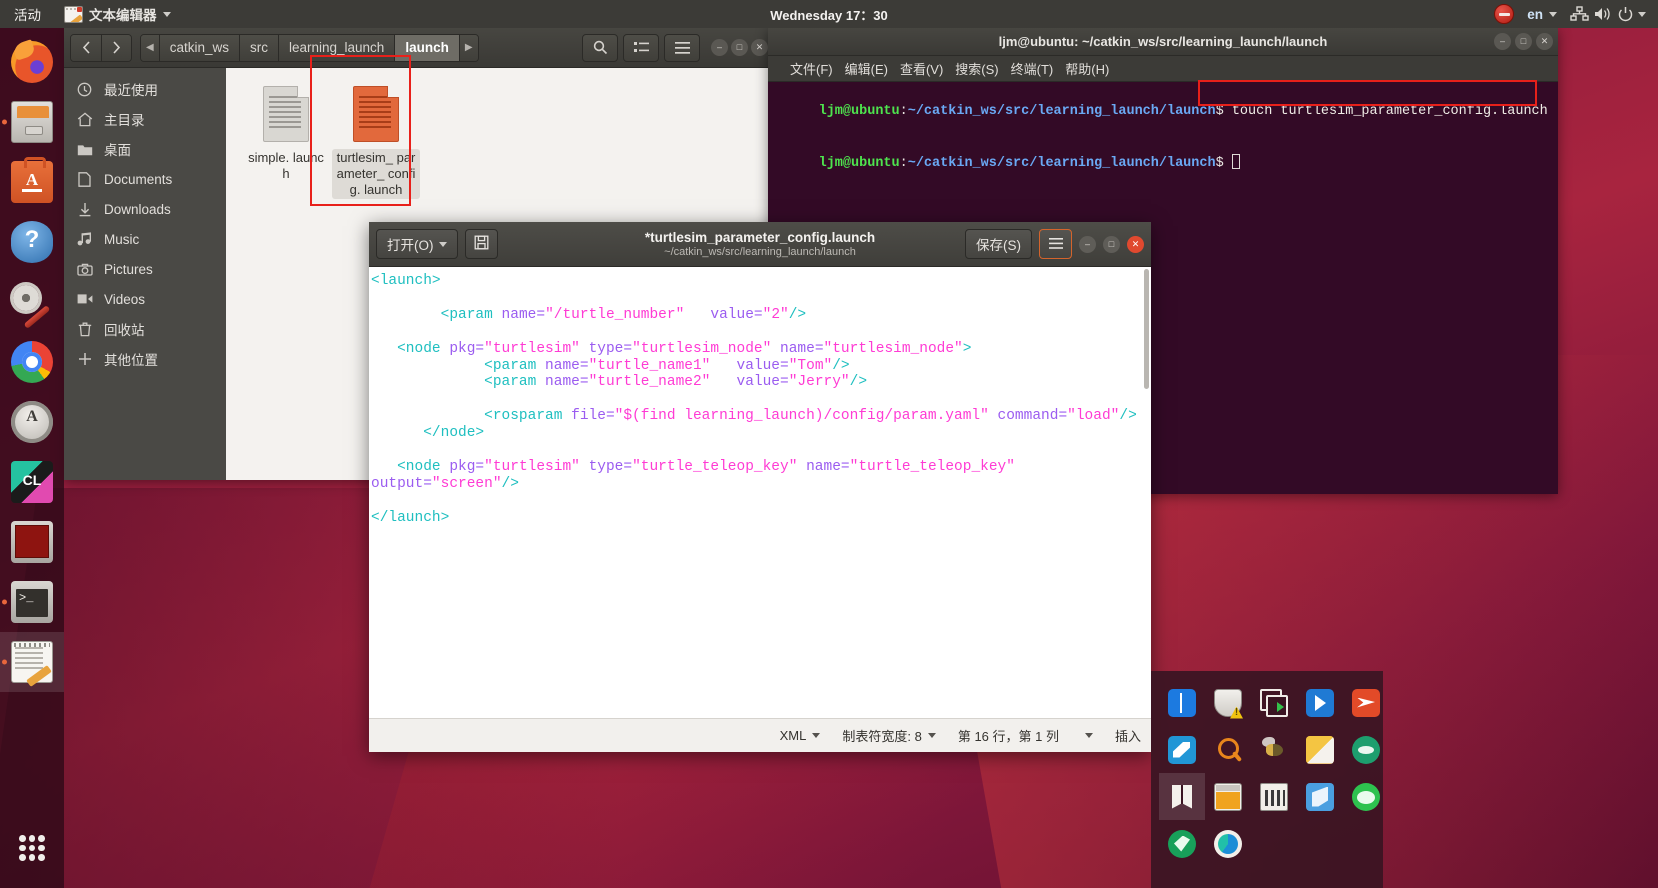  What do you see at coordinates (286, 165) in the screenshot?
I see `file-name: simple. launch` at bounding box center [286, 165].